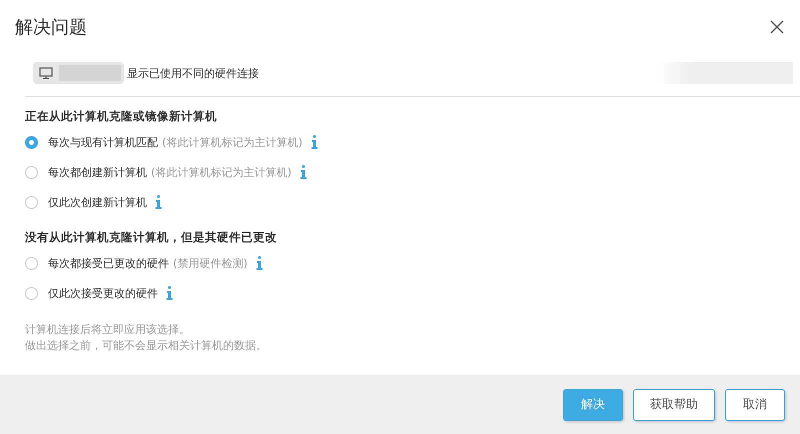  Describe the element at coordinates (51, 27) in the screenshot. I see `dialog-title: 解决问题` at that location.